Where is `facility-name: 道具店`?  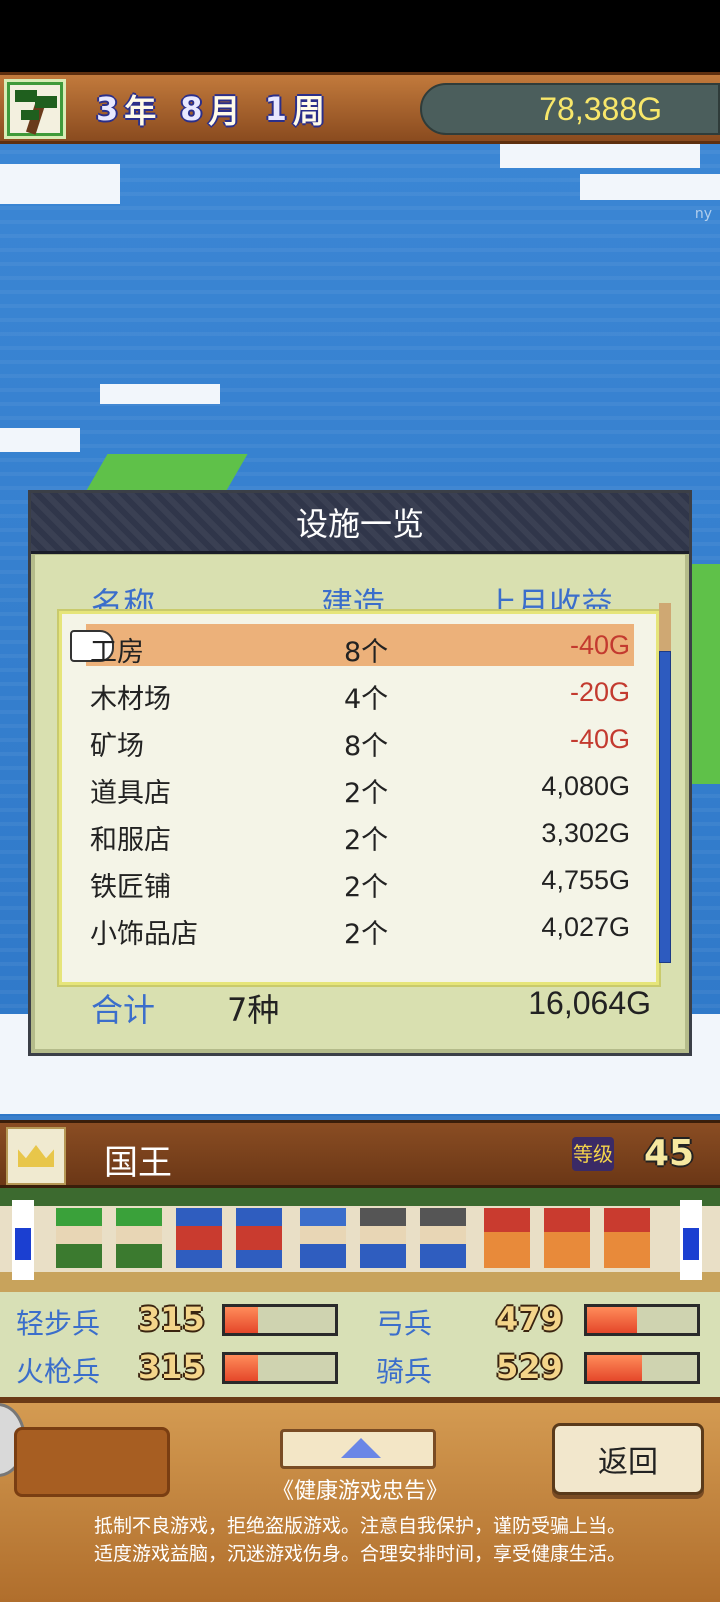 facility-name: 道具店 is located at coordinates (130, 793).